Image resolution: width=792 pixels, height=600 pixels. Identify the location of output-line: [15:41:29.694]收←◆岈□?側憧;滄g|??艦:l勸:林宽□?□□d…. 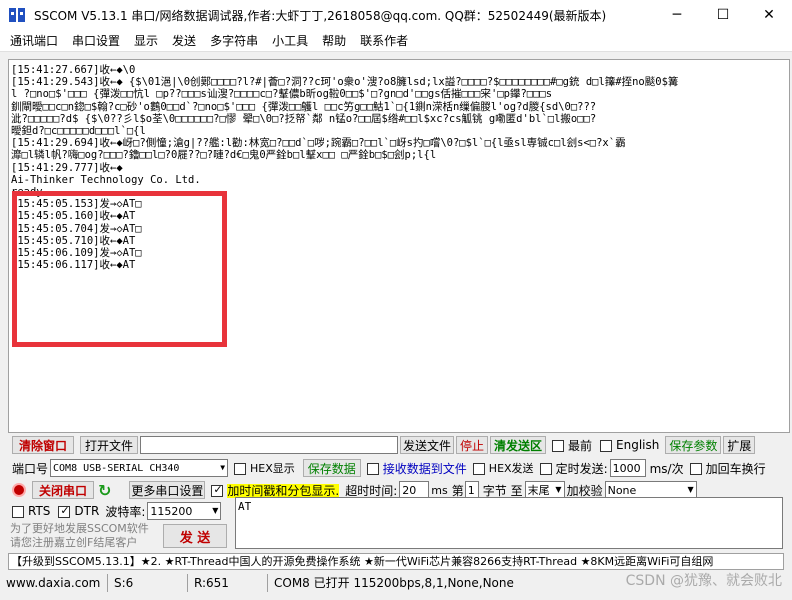
(318, 143).